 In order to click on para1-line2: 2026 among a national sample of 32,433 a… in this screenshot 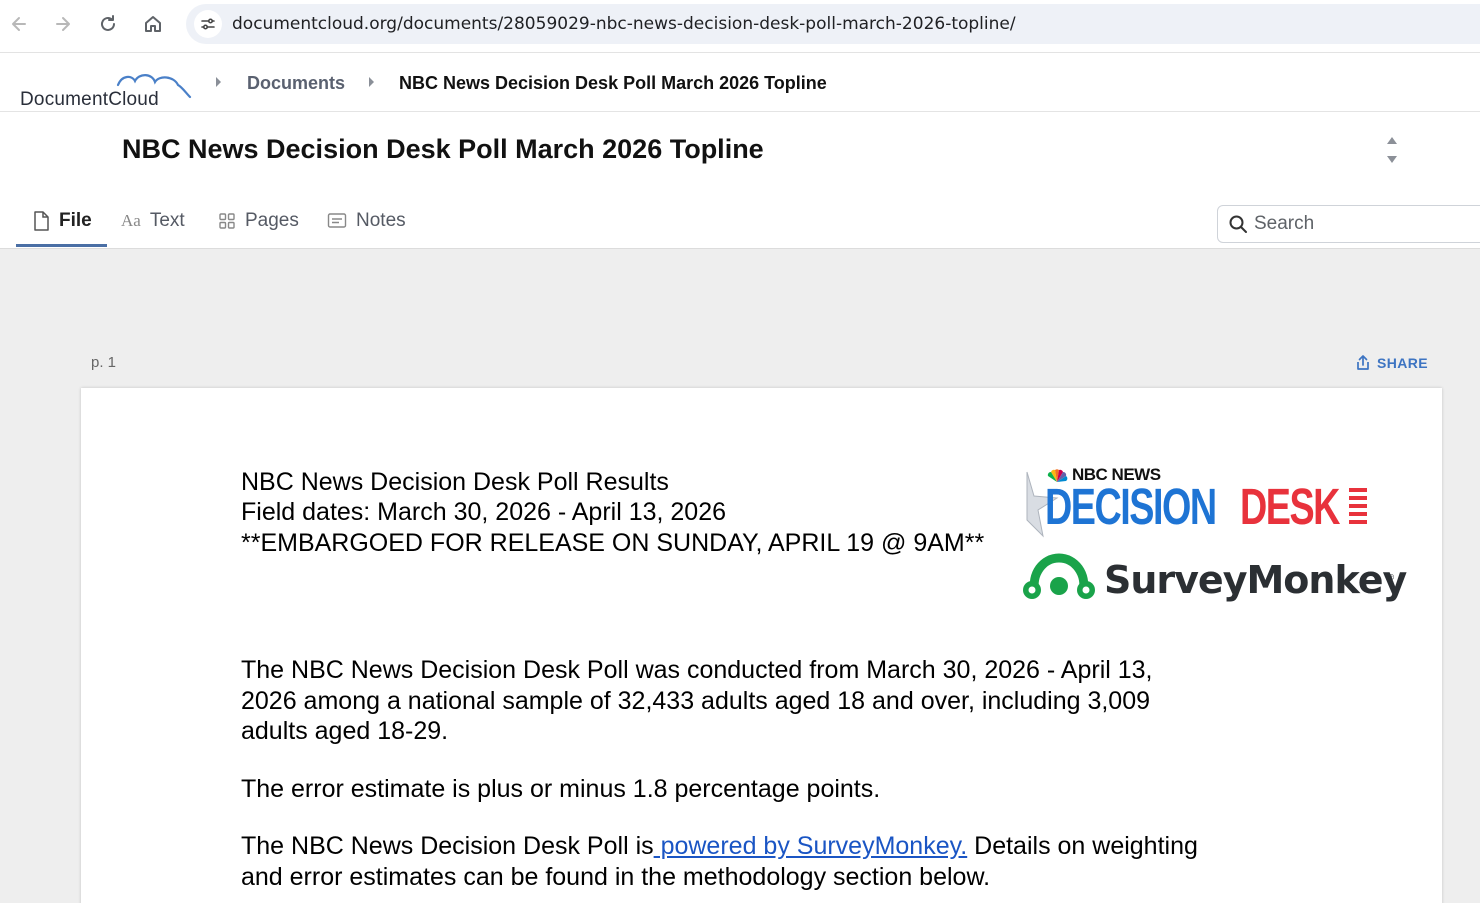, I will do `click(696, 701)`.